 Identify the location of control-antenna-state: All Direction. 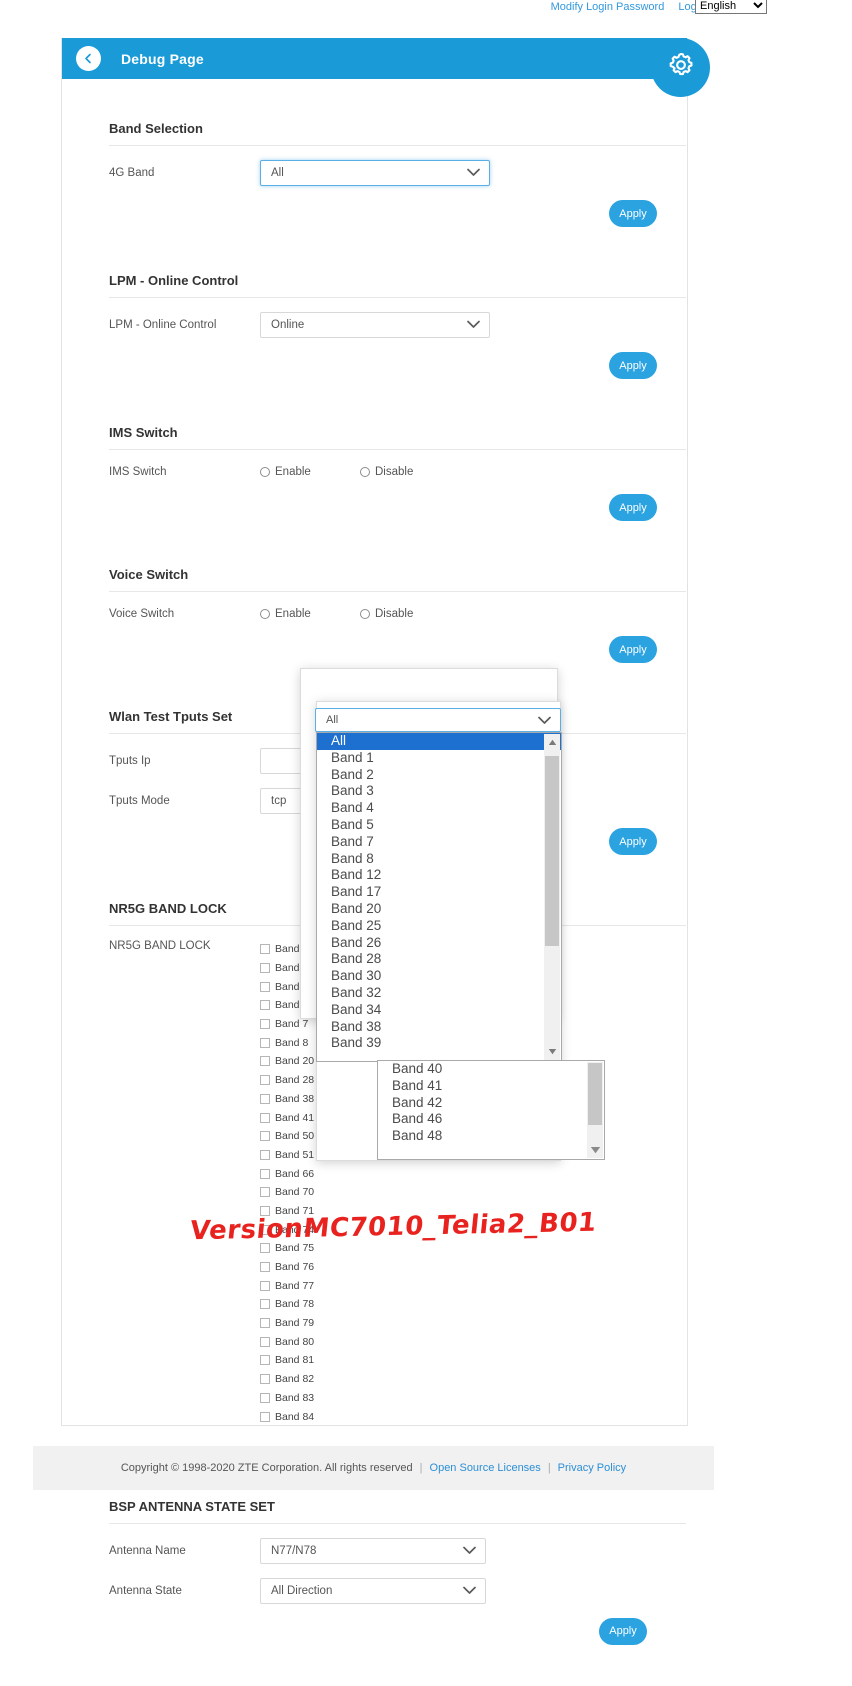
(373, 1590).